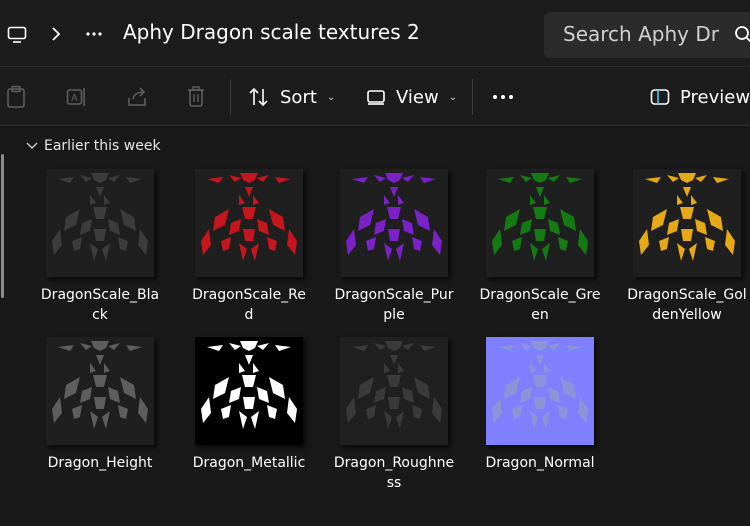 Image resolution: width=750 pixels, height=526 pixels. What do you see at coordinates (258, 97) in the screenshot?
I see `sort-icon` at bounding box center [258, 97].